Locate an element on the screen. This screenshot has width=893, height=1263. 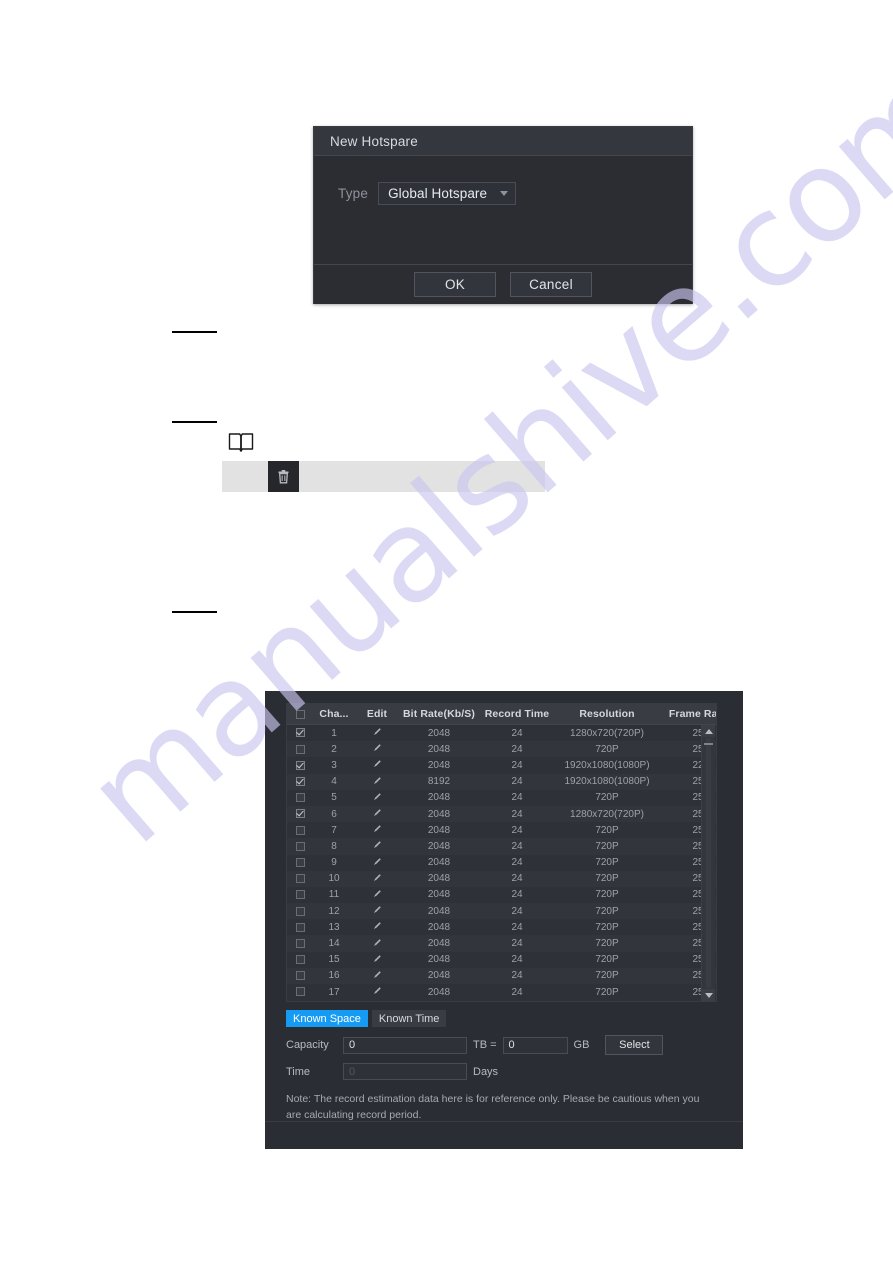
table-row: 8 2048 24 720P 25 is located at coordinates (501, 846).